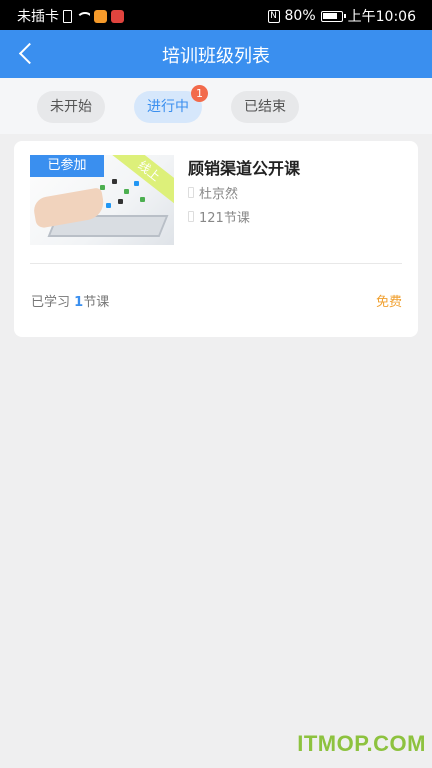 This screenshot has width=432, height=768. I want to click on notification-app-icon, so click(117, 16).